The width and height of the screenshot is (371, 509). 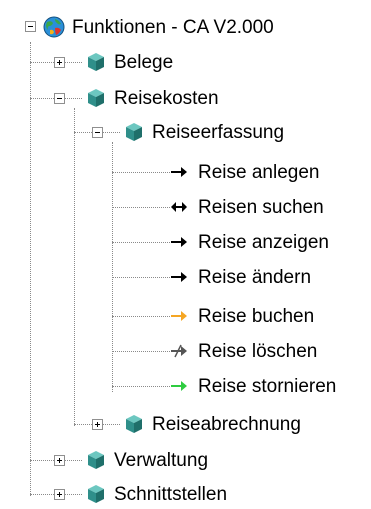 What do you see at coordinates (226, 424) in the screenshot?
I see `tree-node-label: Reiseabrechnung` at bounding box center [226, 424].